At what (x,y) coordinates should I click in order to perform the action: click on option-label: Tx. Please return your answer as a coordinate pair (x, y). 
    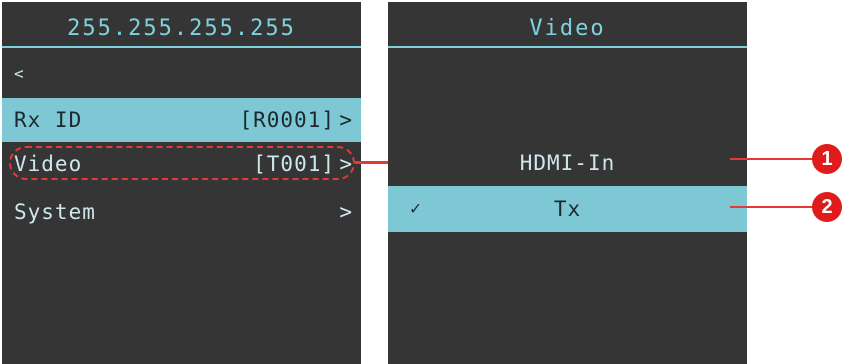
    Looking at the image, I should click on (567, 209).